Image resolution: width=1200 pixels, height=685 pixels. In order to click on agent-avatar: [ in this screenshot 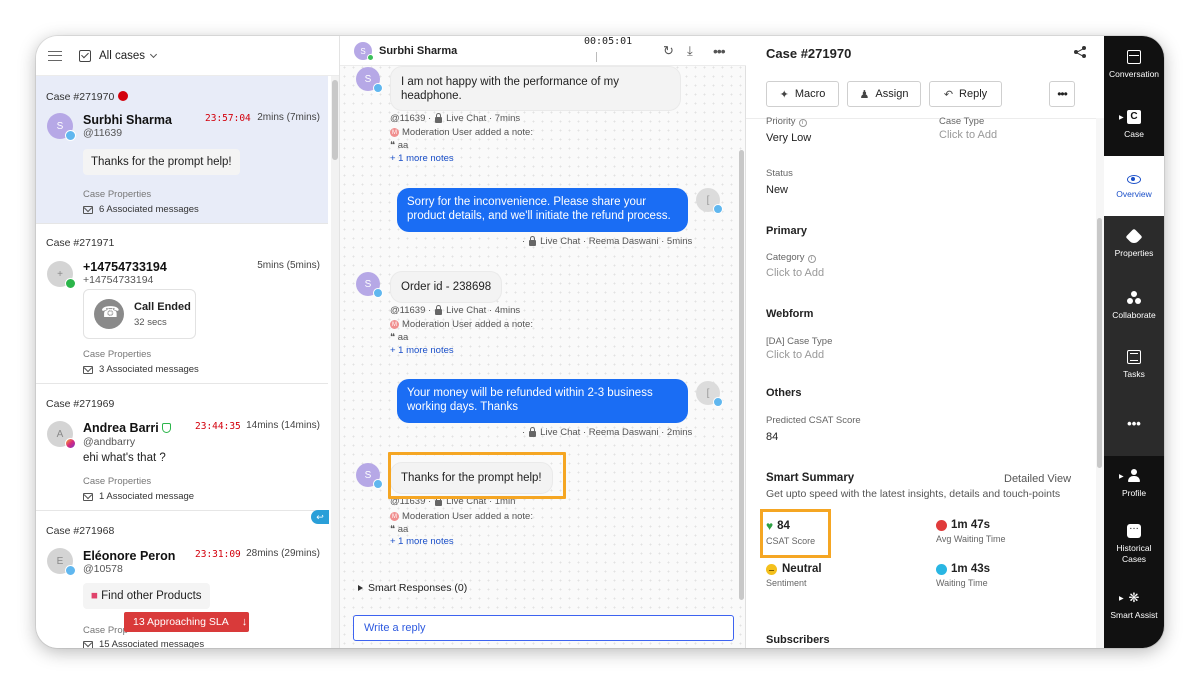, I will do `click(709, 201)`.